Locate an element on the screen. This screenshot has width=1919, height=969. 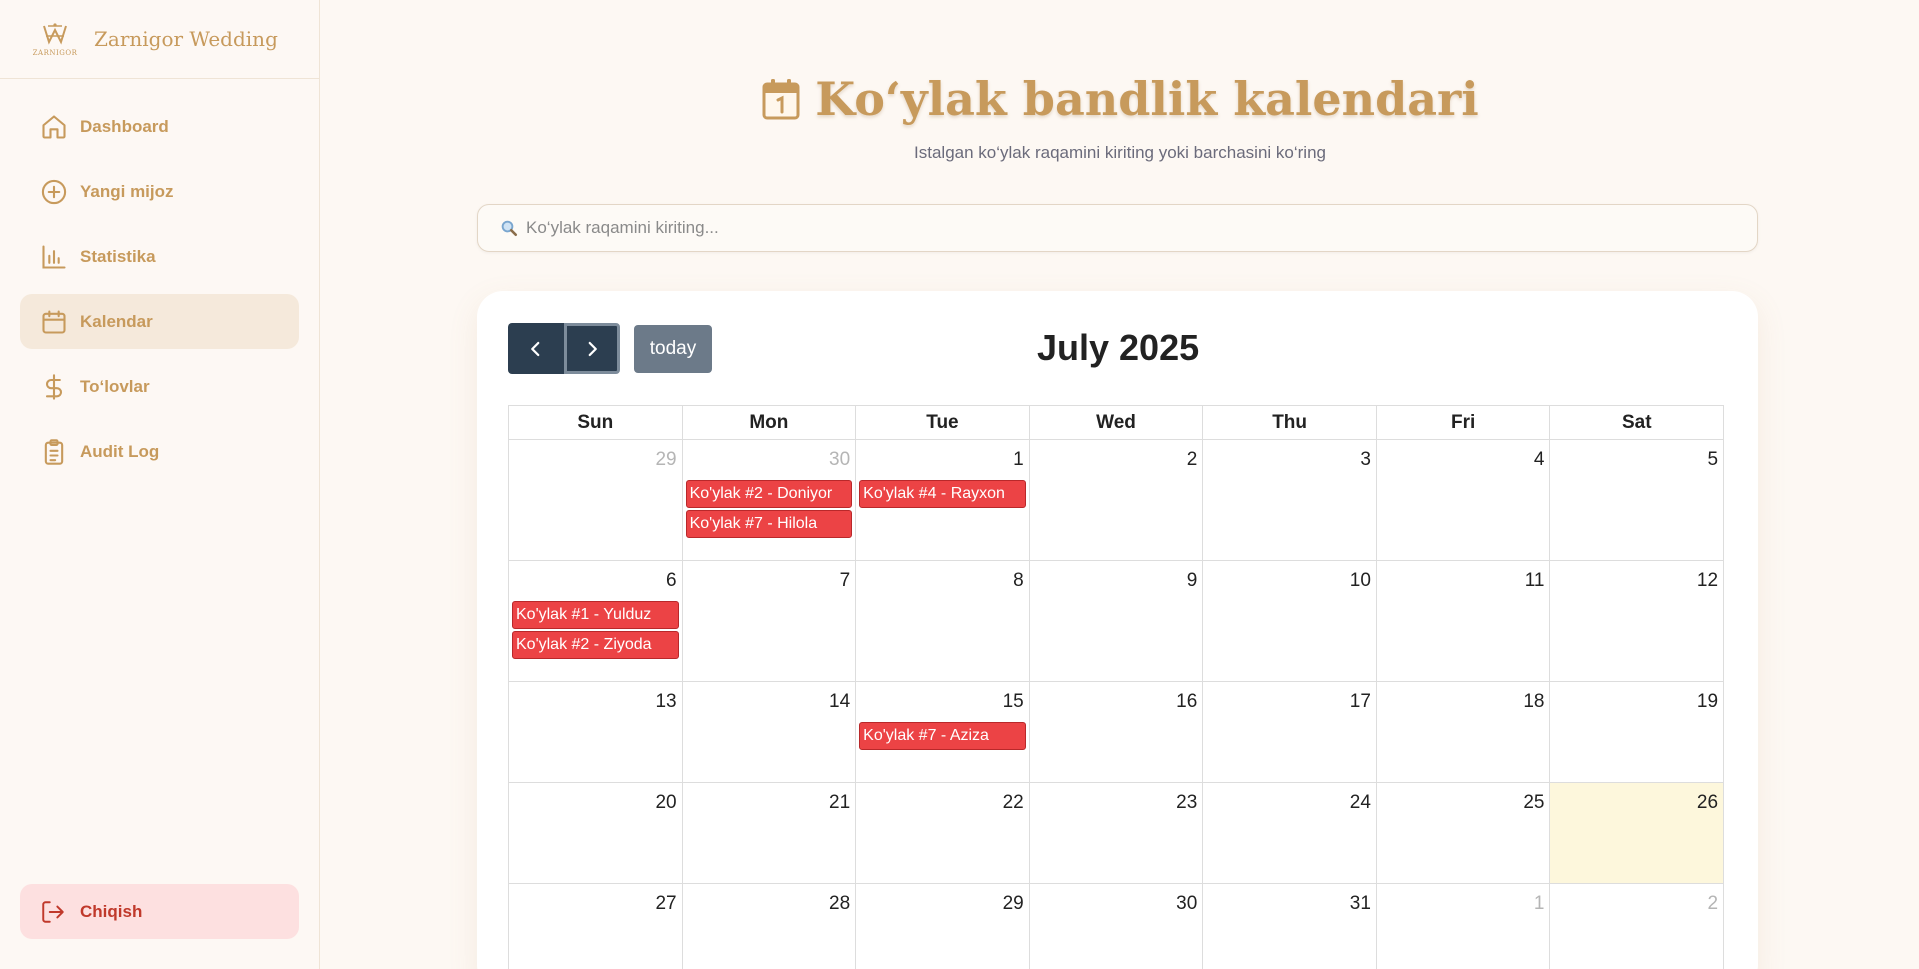
day-number: 11 is located at coordinates (1463, 582).